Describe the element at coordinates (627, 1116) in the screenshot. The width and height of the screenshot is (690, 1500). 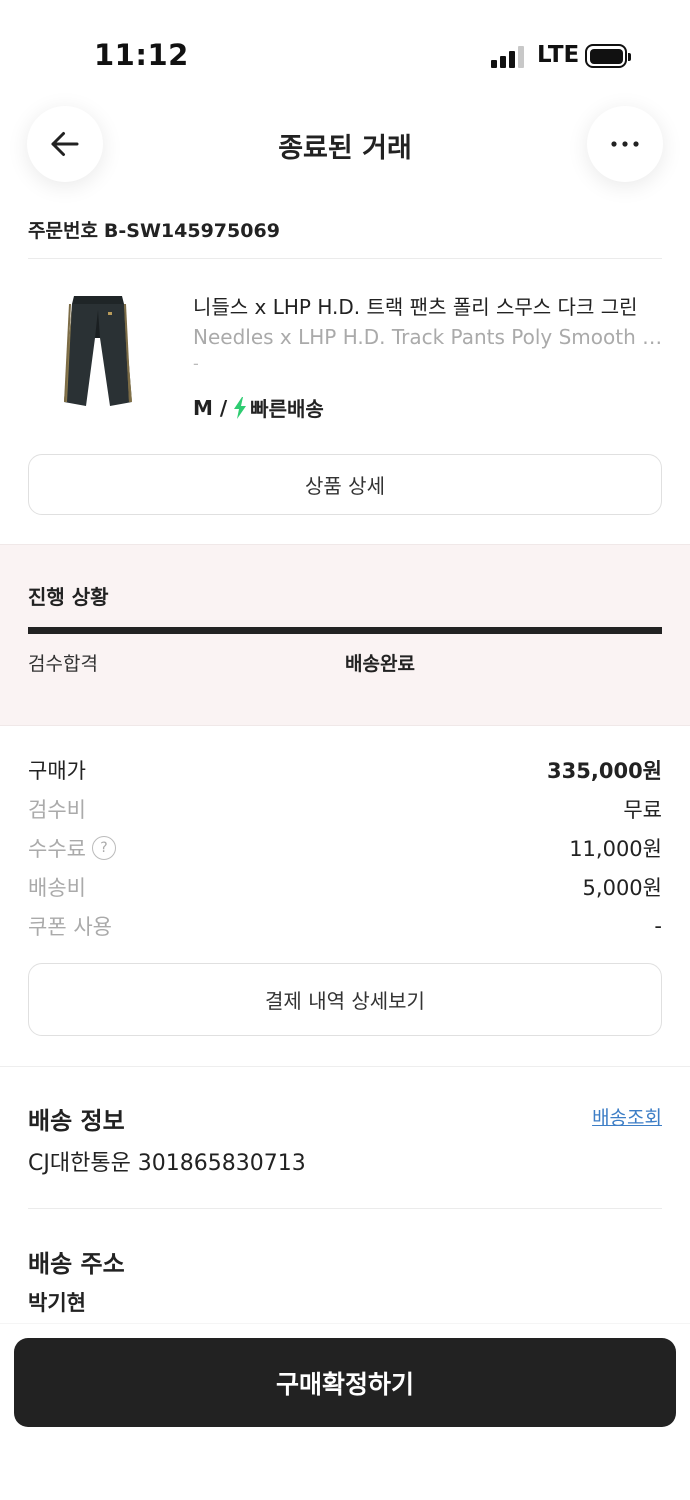
I see `track-shipment-link: 배송조회` at that location.